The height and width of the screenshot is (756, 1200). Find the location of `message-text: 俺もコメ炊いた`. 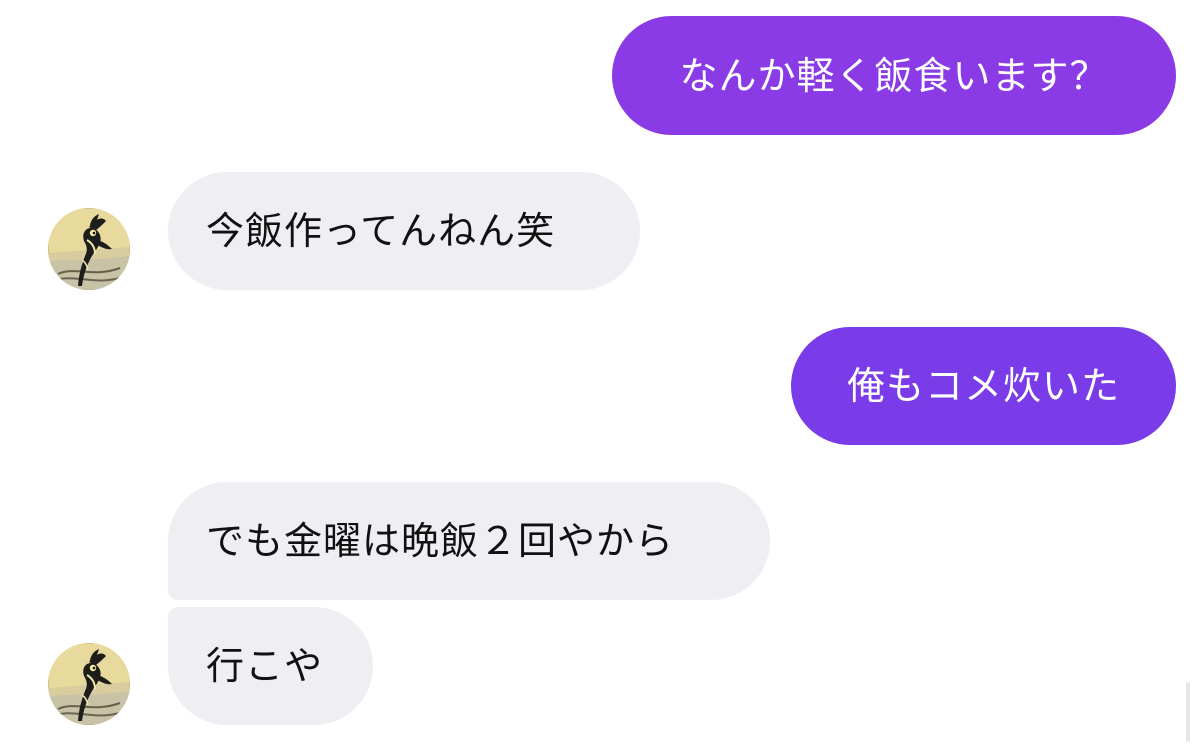

message-text: 俺もコメ炊いた is located at coordinates (983, 386).